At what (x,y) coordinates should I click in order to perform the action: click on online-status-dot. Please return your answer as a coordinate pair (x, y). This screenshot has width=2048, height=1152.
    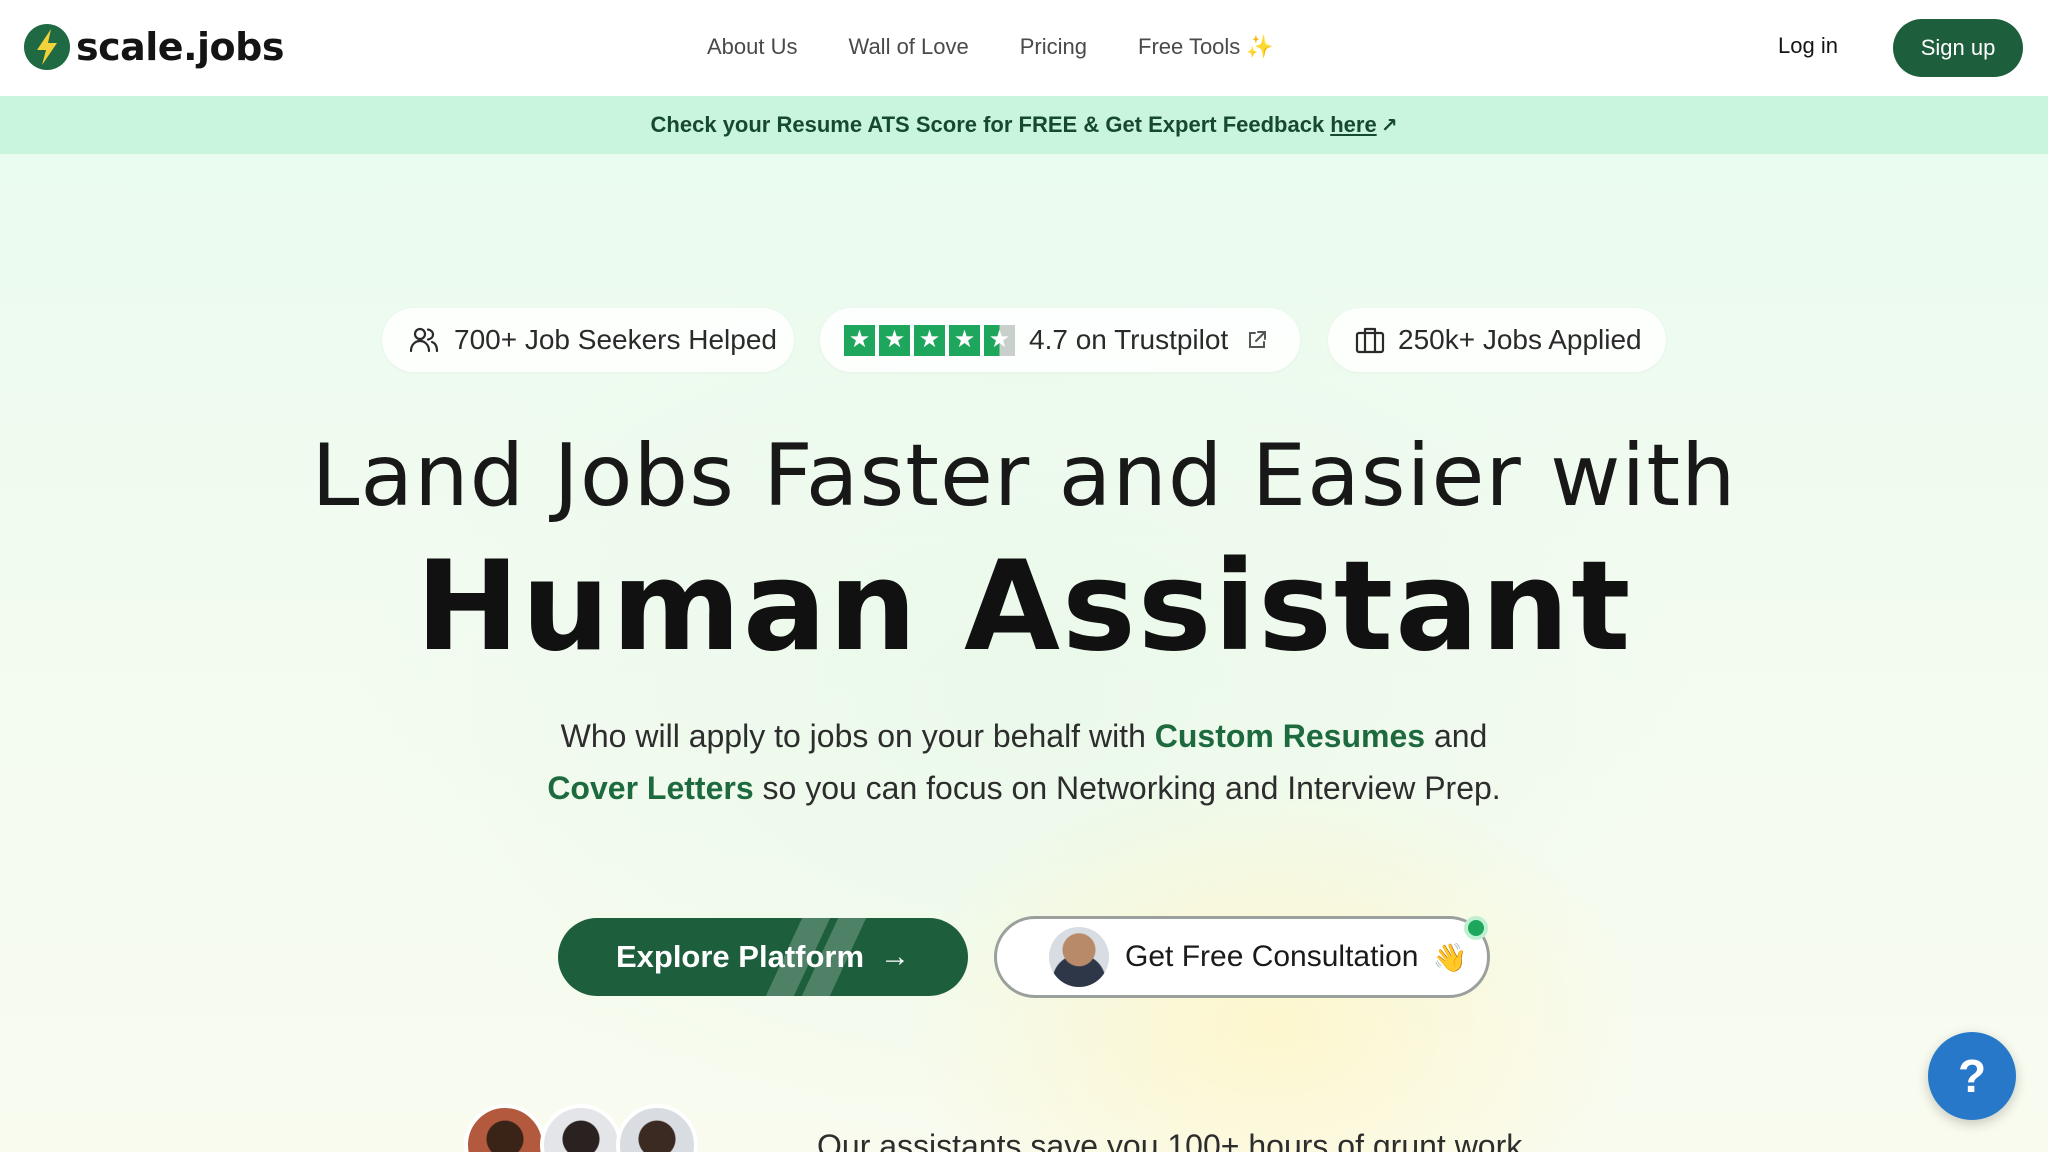
    Looking at the image, I should click on (1476, 928).